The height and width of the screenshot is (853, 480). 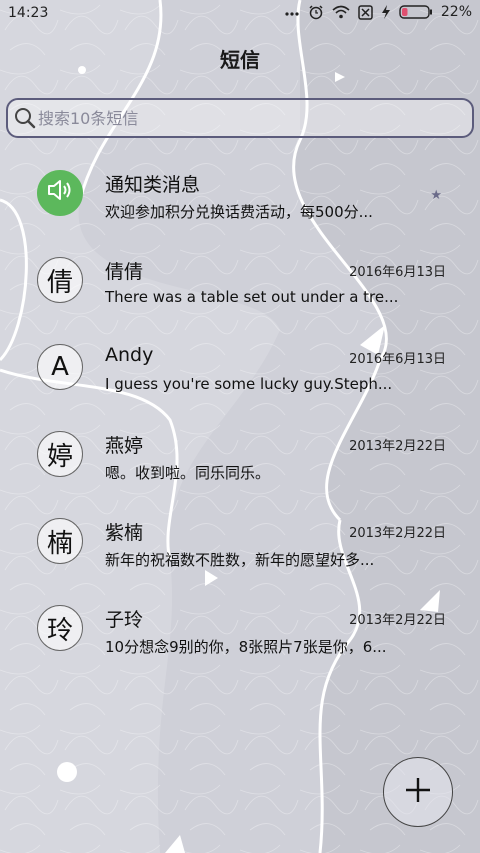 What do you see at coordinates (292, 12) in the screenshot?
I see `more-dots-icon` at bounding box center [292, 12].